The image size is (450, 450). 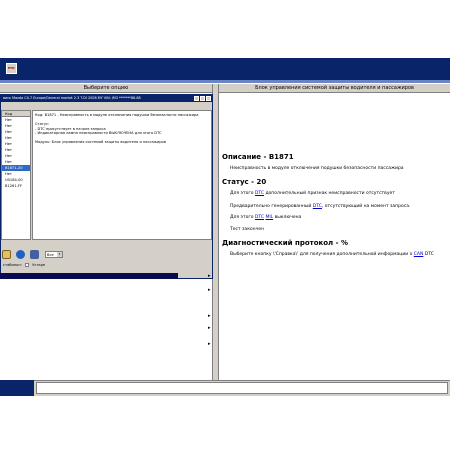 I want to click on panel-splitter, so click(x=215, y=232).